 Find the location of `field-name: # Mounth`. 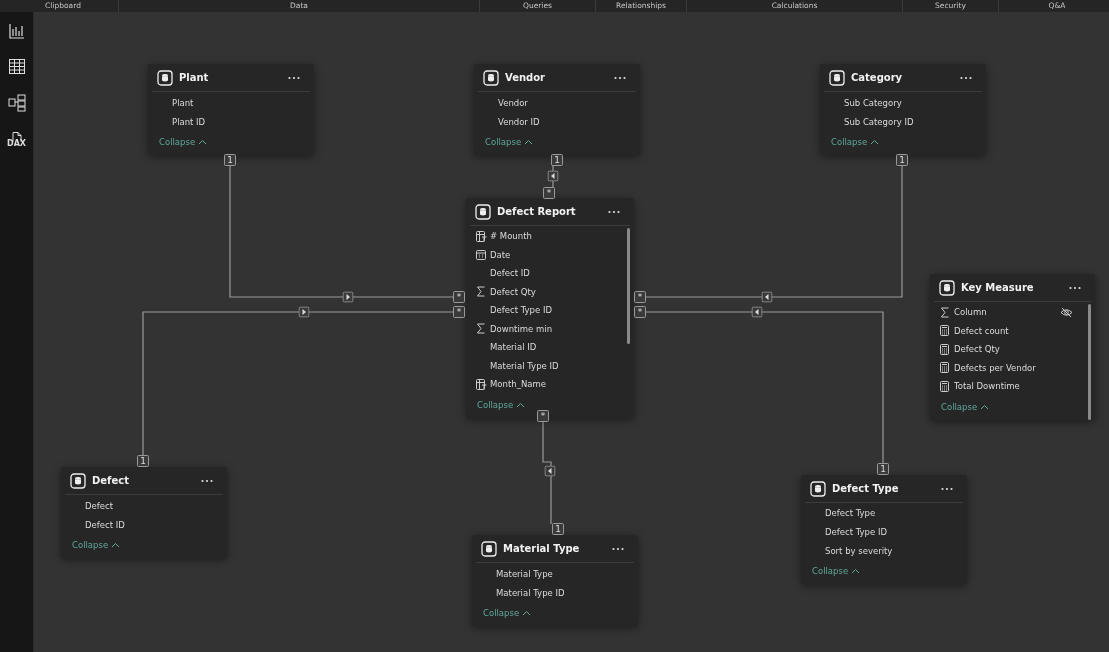

field-name: # Mounth is located at coordinates (511, 236).